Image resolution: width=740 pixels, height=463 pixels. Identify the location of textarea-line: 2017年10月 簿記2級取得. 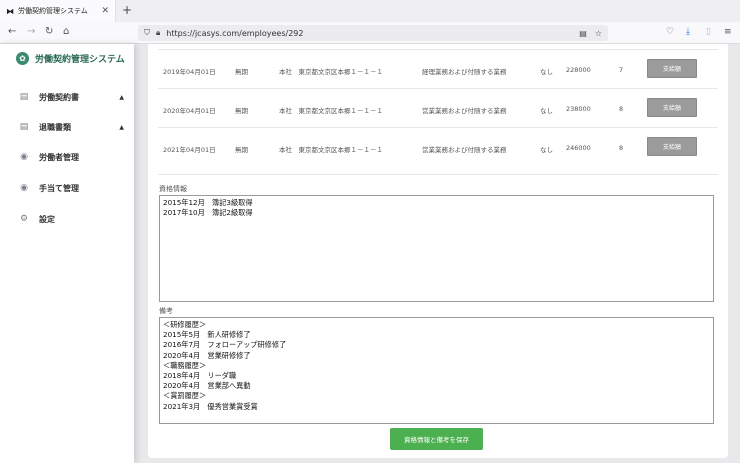
(208, 213).